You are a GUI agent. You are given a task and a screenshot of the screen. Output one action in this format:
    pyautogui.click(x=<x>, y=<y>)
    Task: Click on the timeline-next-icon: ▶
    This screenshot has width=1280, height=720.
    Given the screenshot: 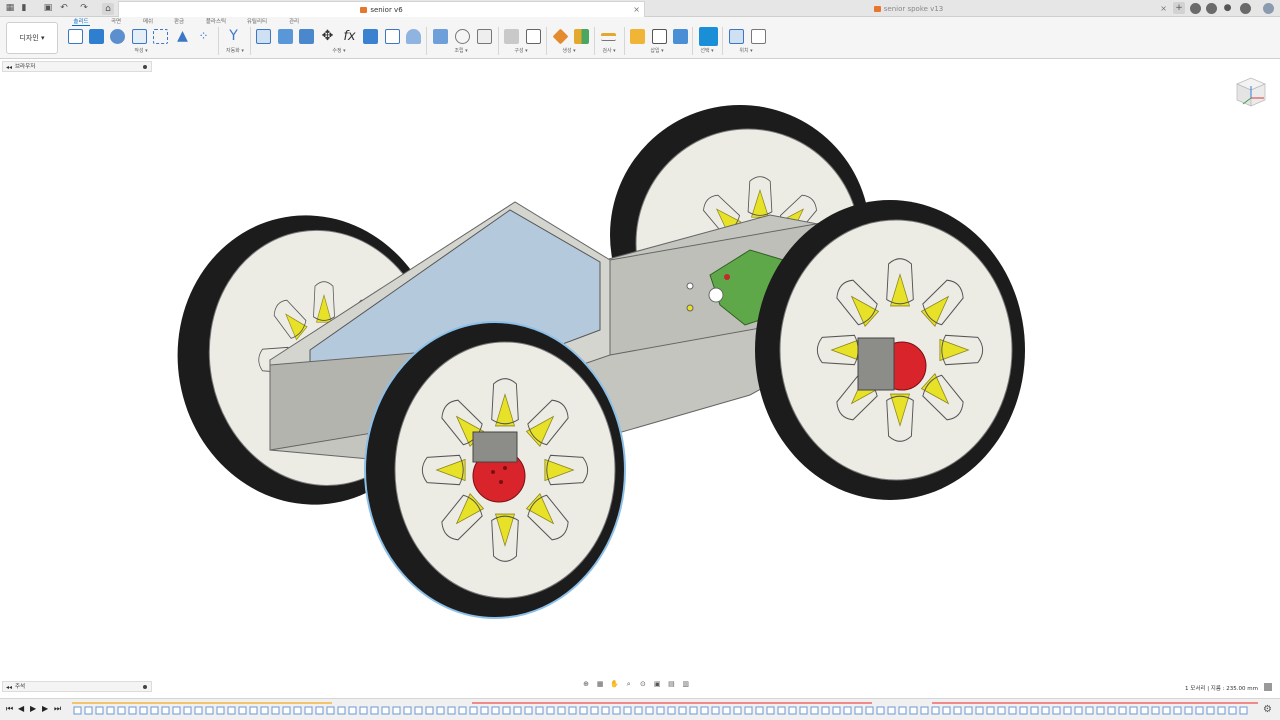 What is the action you would take?
    pyautogui.click(x=45, y=709)
    